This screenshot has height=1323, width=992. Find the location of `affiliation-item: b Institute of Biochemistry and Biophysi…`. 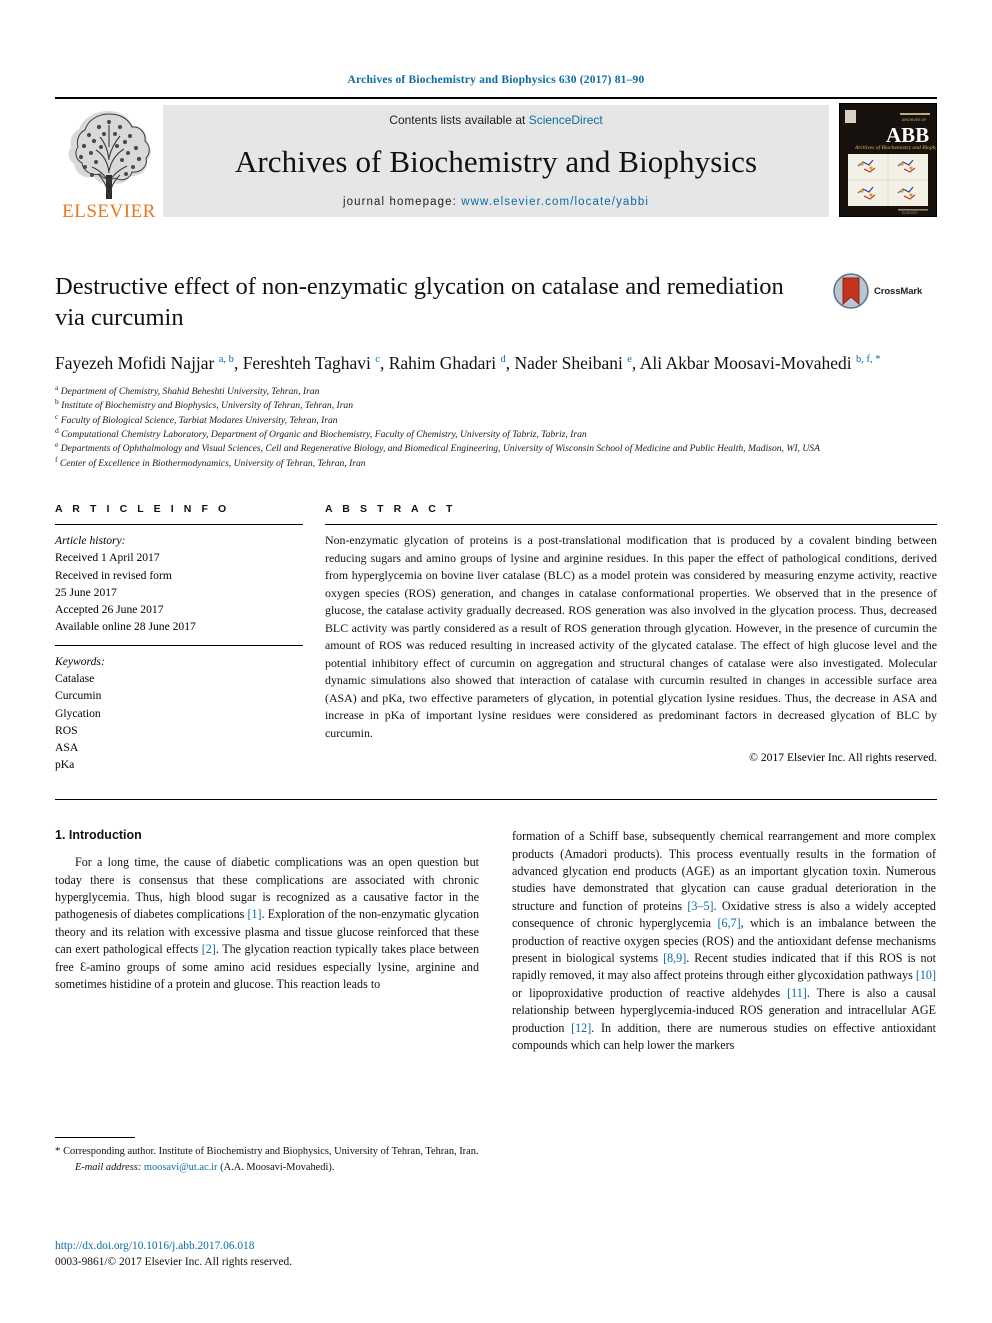

affiliation-item: b Institute of Biochemistry and Biophysi… is located at coordinates (204, 404).